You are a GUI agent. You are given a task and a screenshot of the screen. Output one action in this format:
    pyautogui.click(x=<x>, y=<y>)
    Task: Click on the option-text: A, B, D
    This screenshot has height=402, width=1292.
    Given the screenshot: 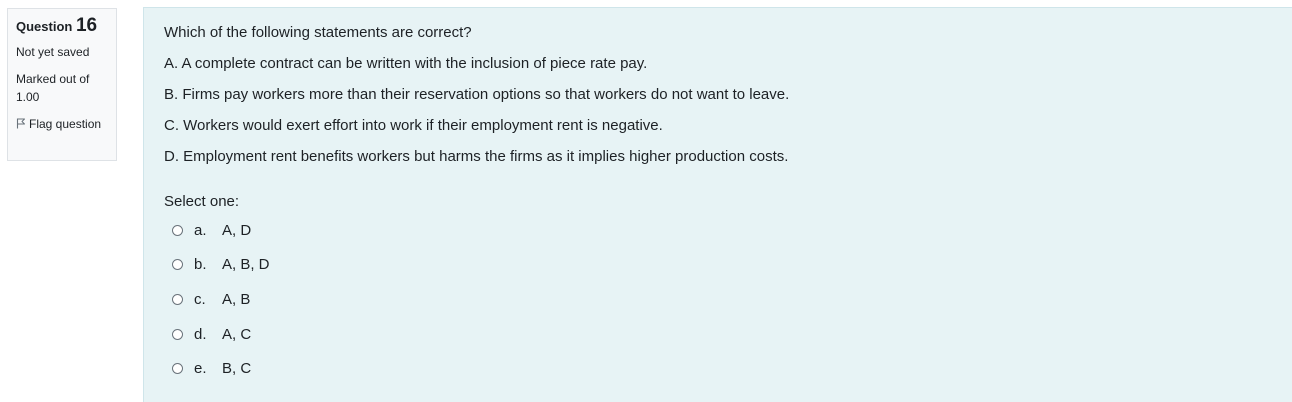 What is the action you would take?
    pyautogui.click(x=246, y=265)
    